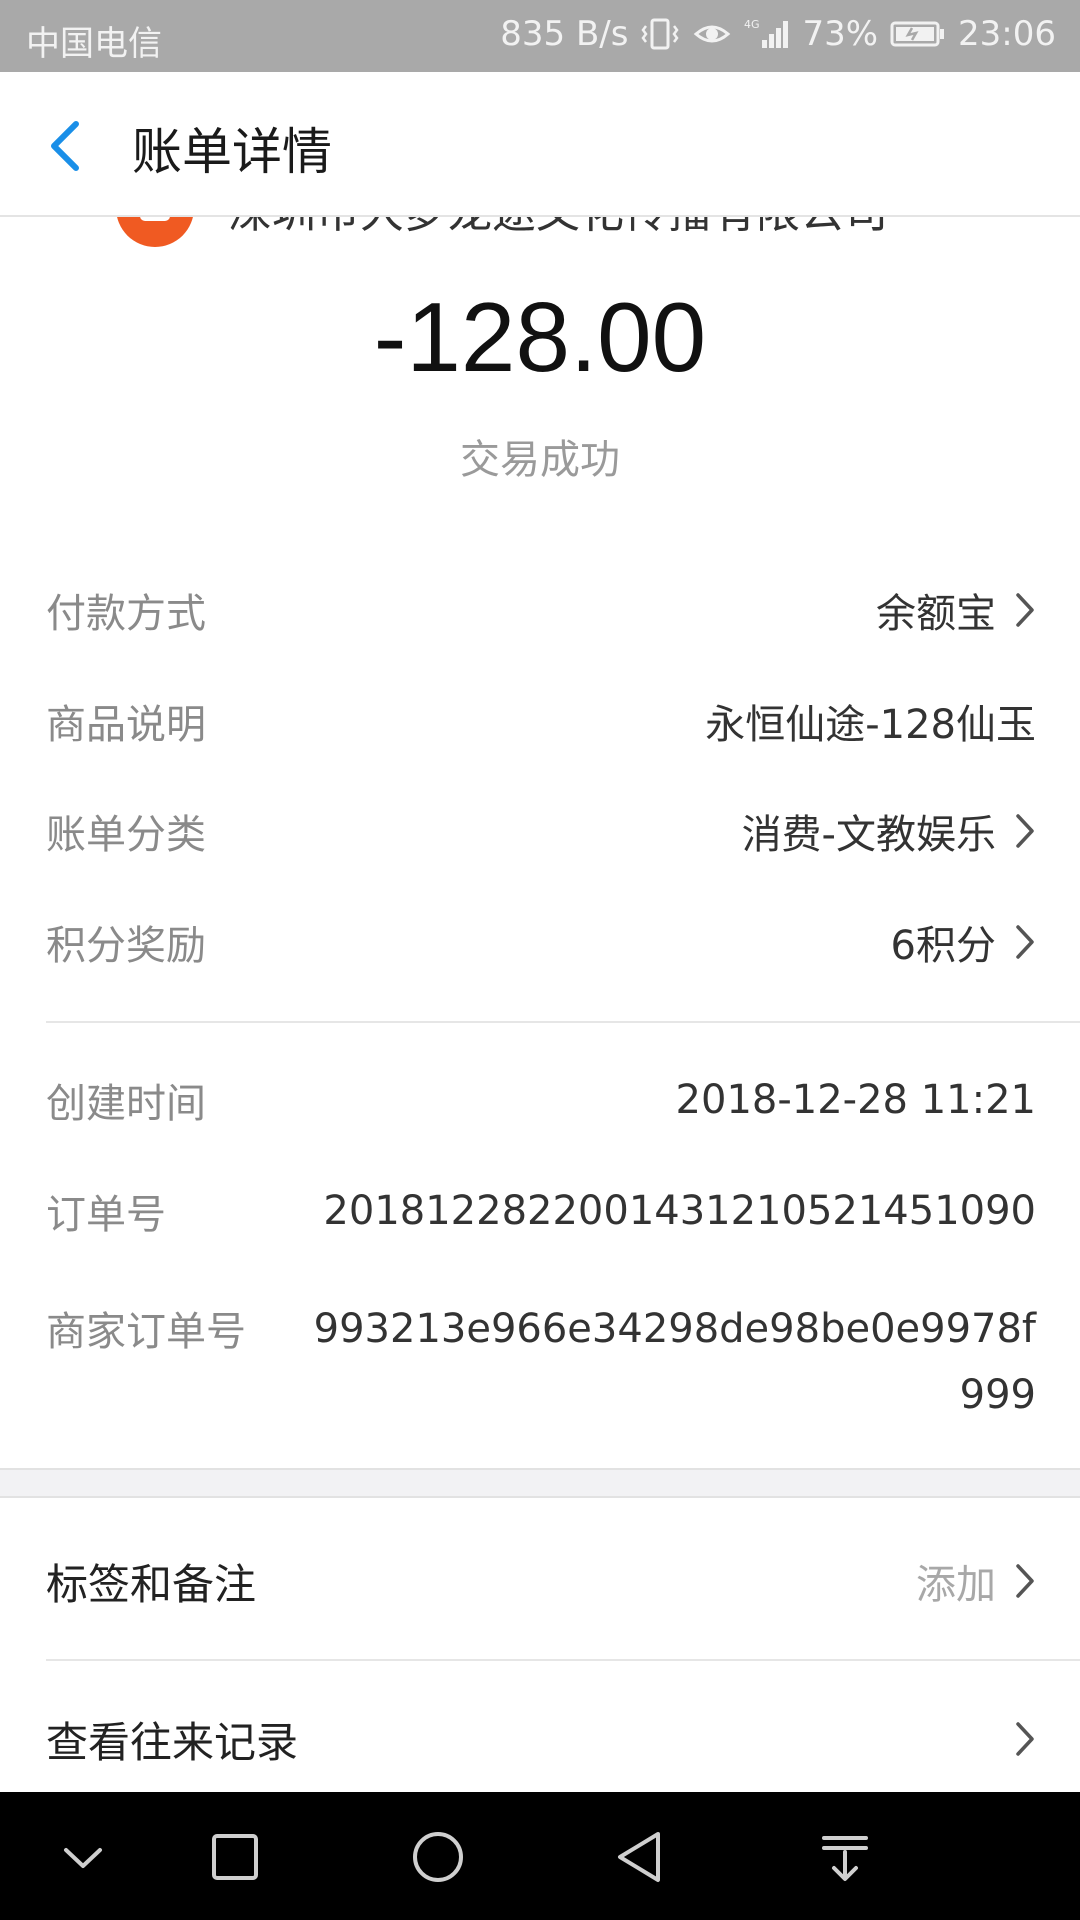 The height and width of the screenshot is (1920, 1080). What do you see at coordinates (712, 34) in the screenshot?
I see `eye-comfort-icon` at bounding box center [712, 34].